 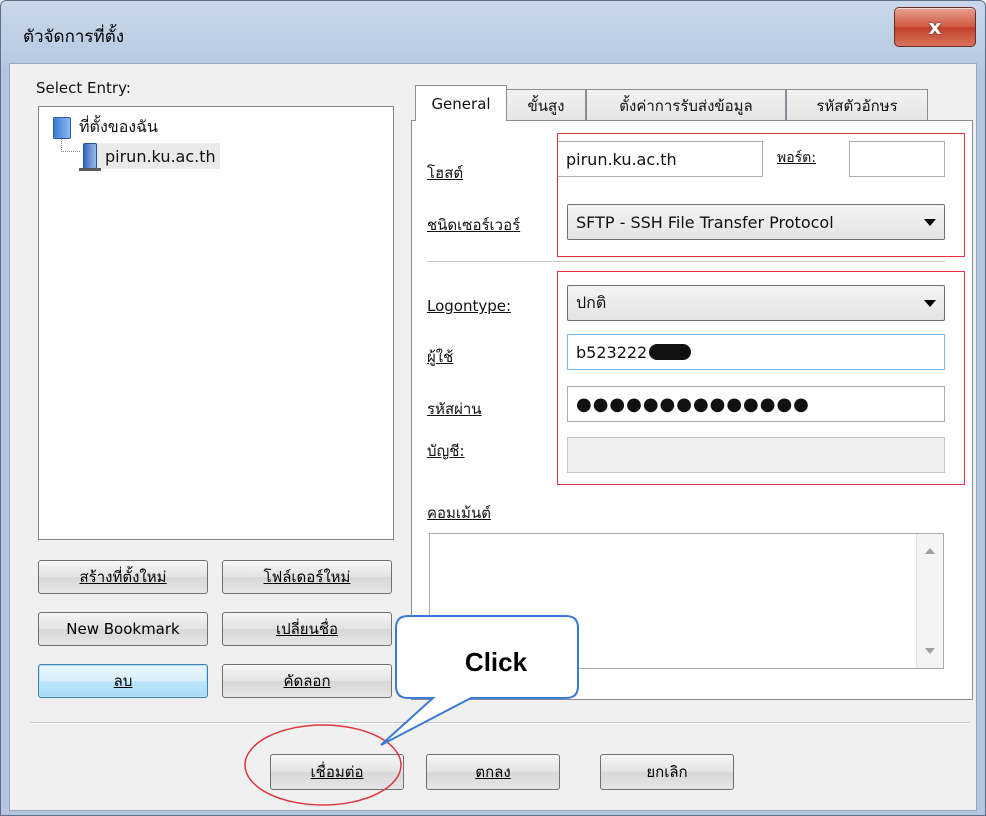 What do you see at coordinates (160, 156) in the screenshot?
I see `tree-item-label: pirun.ku.ac.th` at bounding box center [160, 156].